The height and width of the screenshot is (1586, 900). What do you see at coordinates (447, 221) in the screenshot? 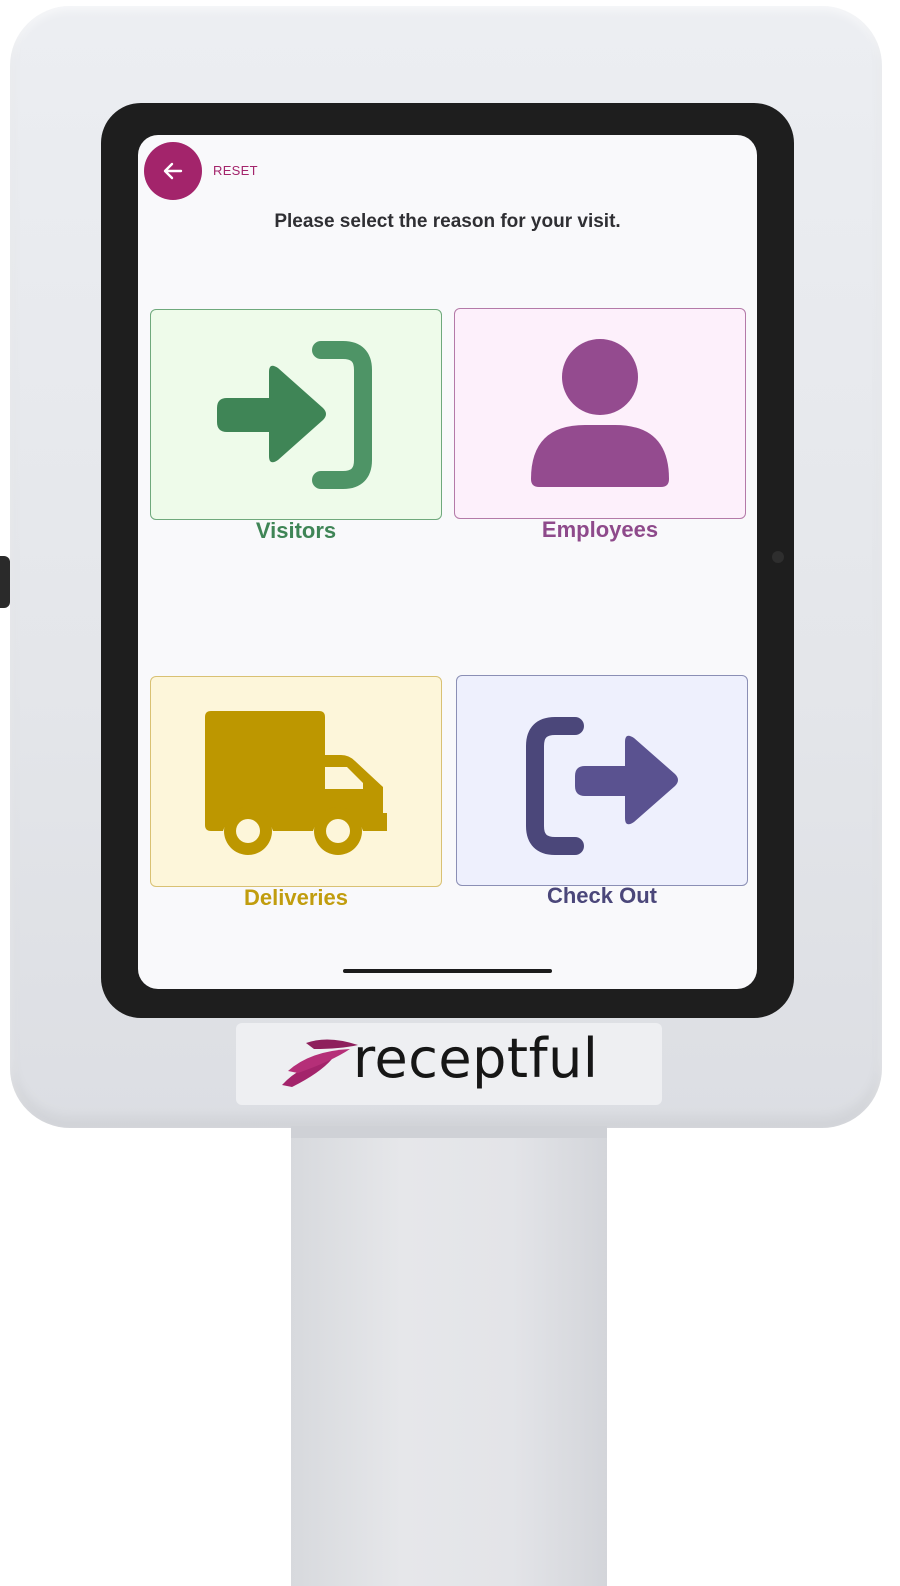
I see `page-title: Please select the reason for your visit.` at bounding box center [447, 221].